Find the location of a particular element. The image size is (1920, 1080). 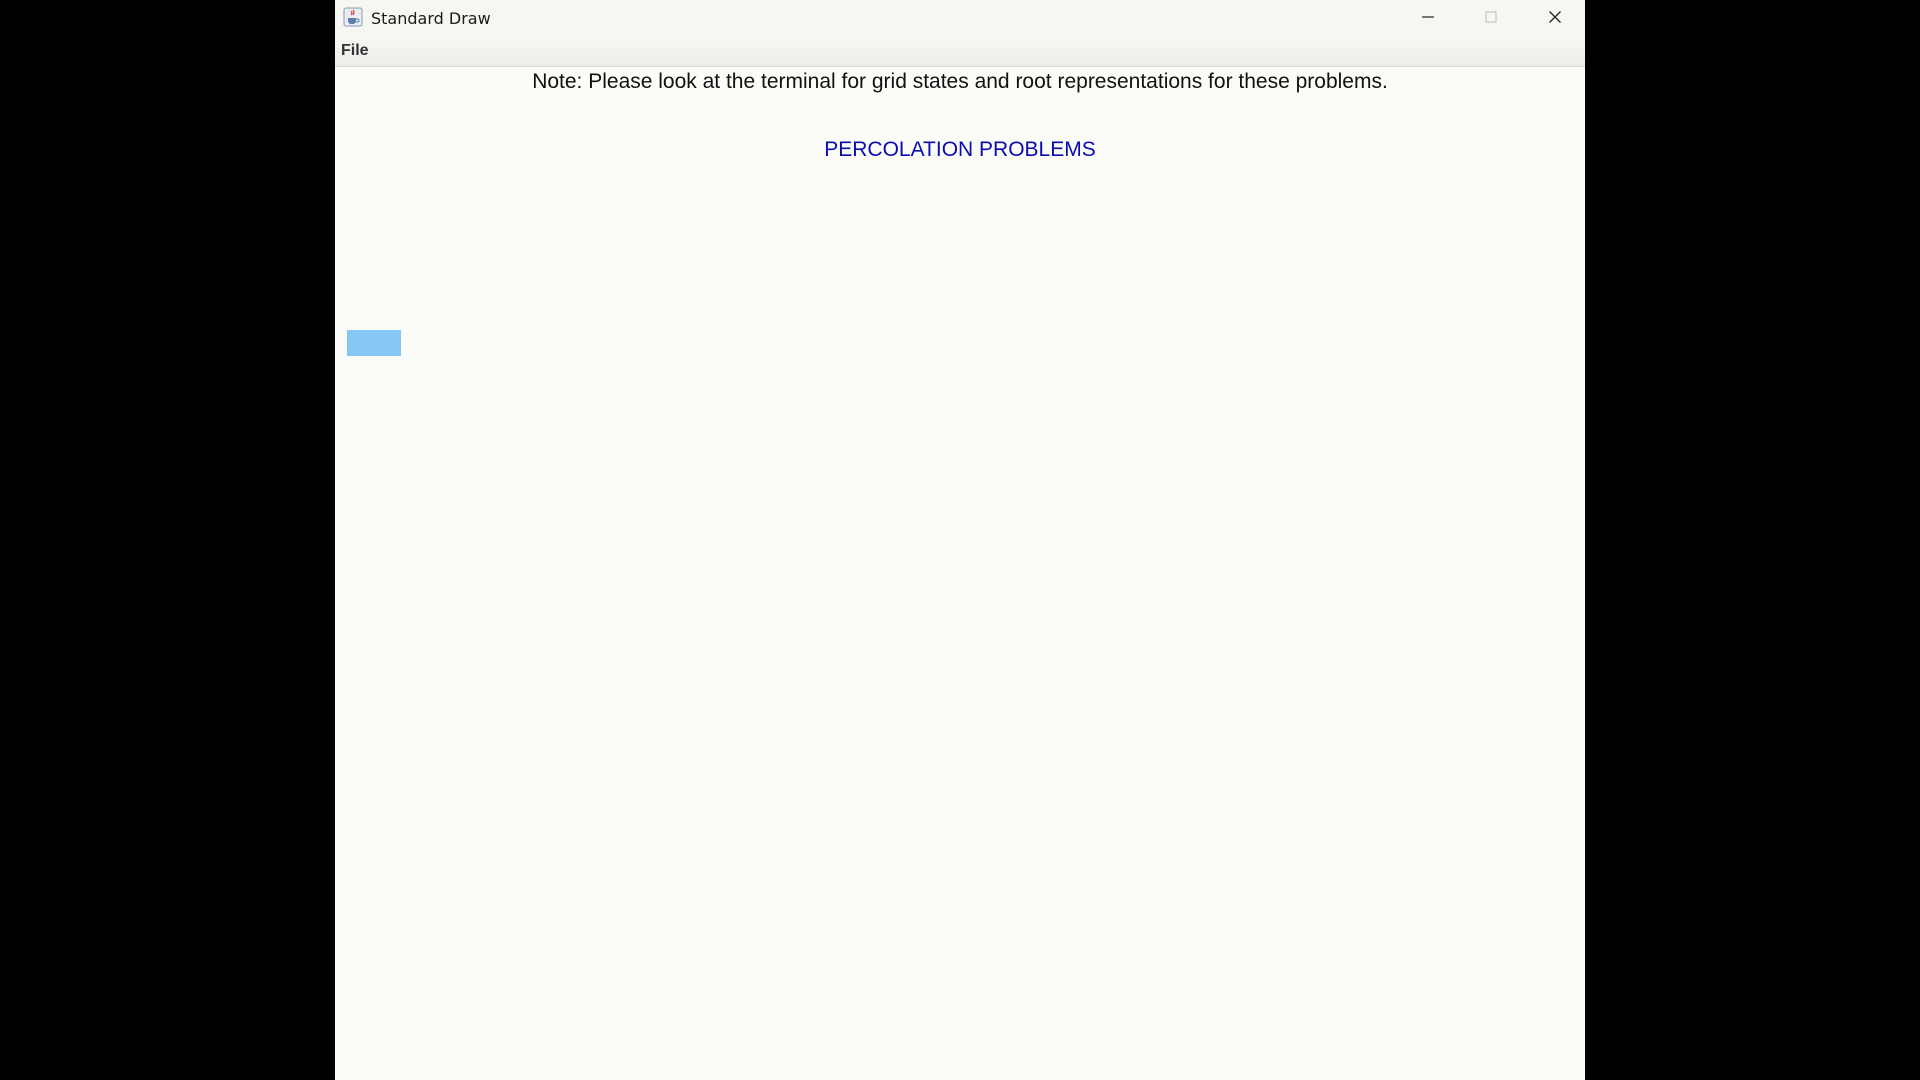

menu-file: File is located at coordinates (355, 51).